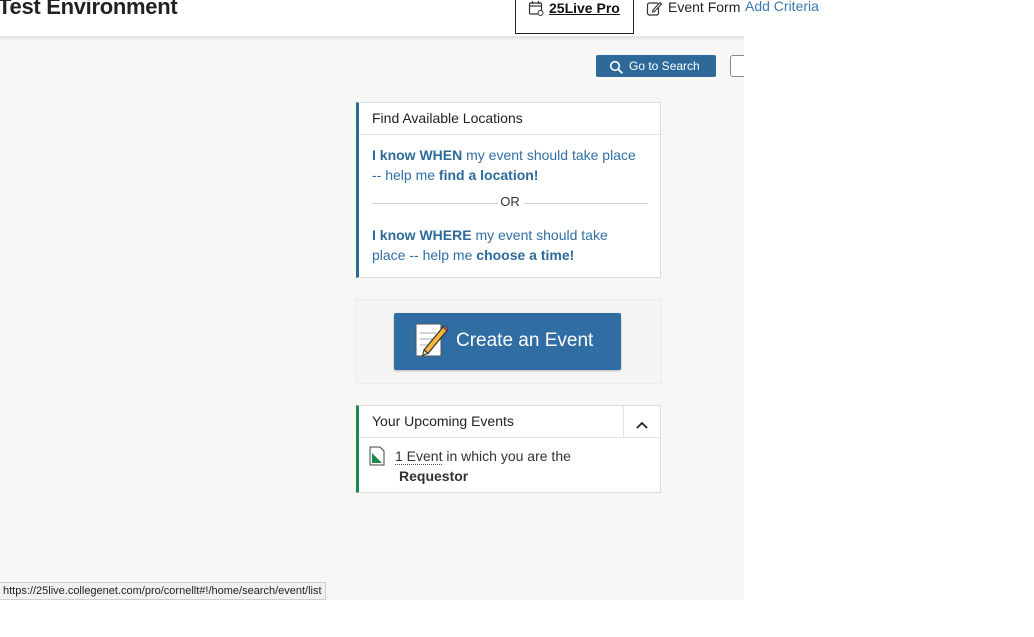 The height and width of the screenshot is (637, 1034). Describe the element at coordinates (506, 456) in the screenshot. I see `event-count-text: in which you are the` at that location.